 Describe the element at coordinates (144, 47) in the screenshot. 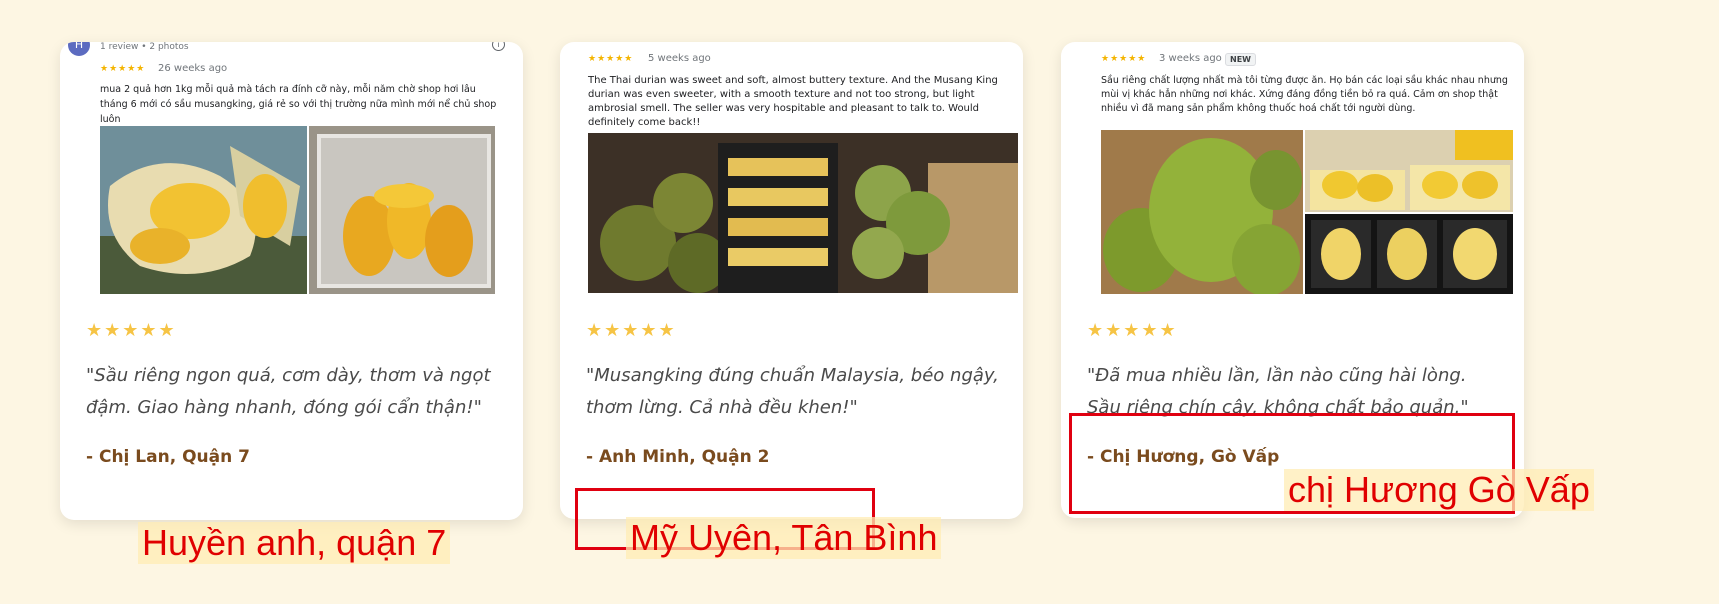

I see `review-meta: 1 review • 2 photos` at that location.